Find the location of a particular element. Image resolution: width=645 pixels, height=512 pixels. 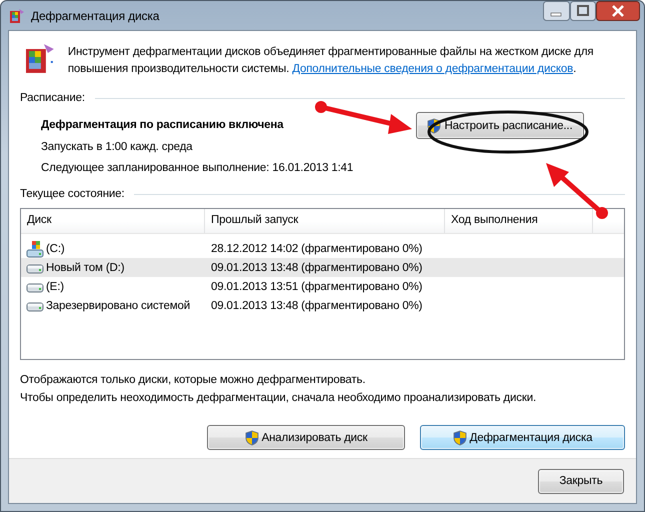

maximize-button is located at coordinates (583, 11).